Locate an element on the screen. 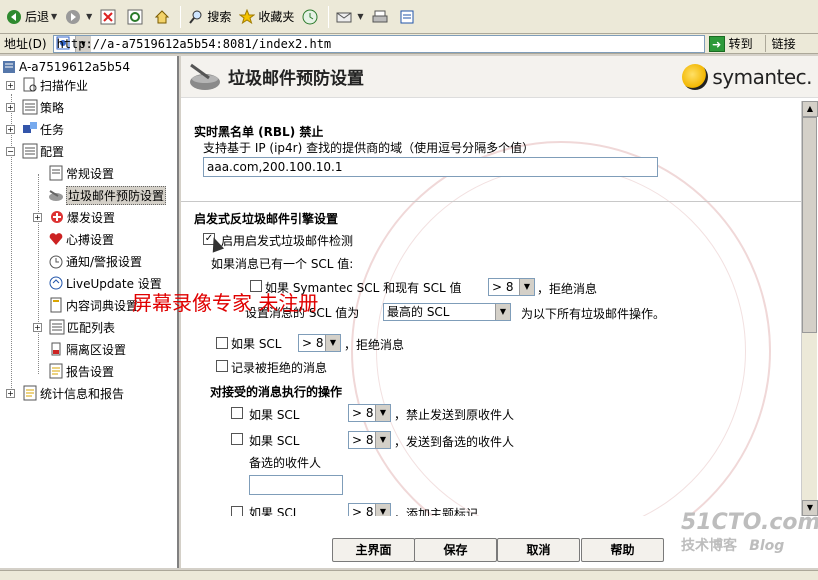 This screenshot has width=818, height=580. existing-scl-label: 如果消息已有一个 SCL 值: is located at coordinates (282, 264).